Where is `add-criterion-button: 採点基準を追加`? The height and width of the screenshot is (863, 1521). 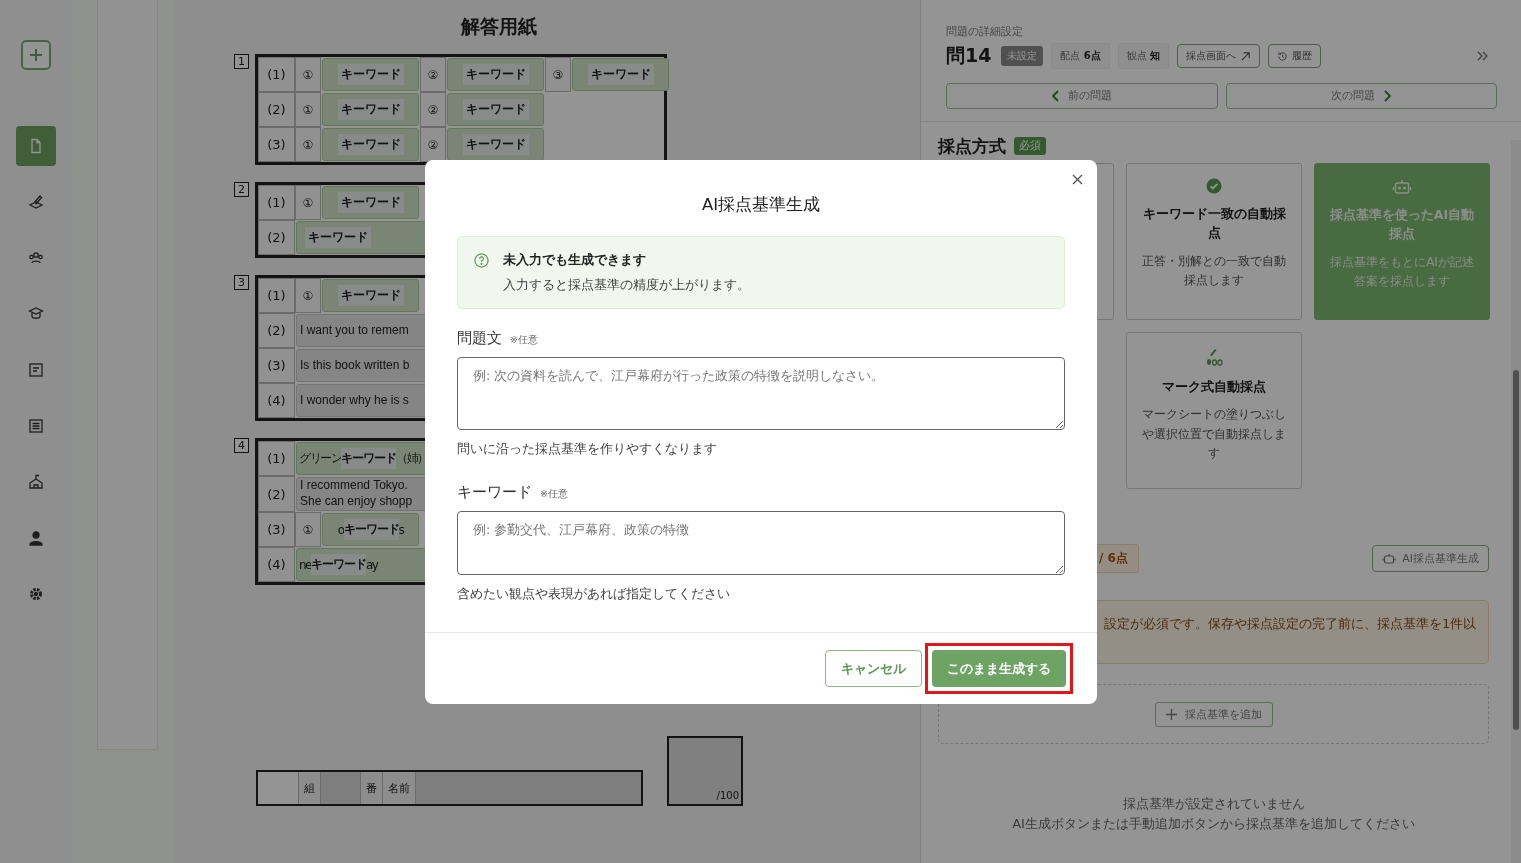 add-criterion-button: 採点基準を追加 is located at coordinates (1213, 714).